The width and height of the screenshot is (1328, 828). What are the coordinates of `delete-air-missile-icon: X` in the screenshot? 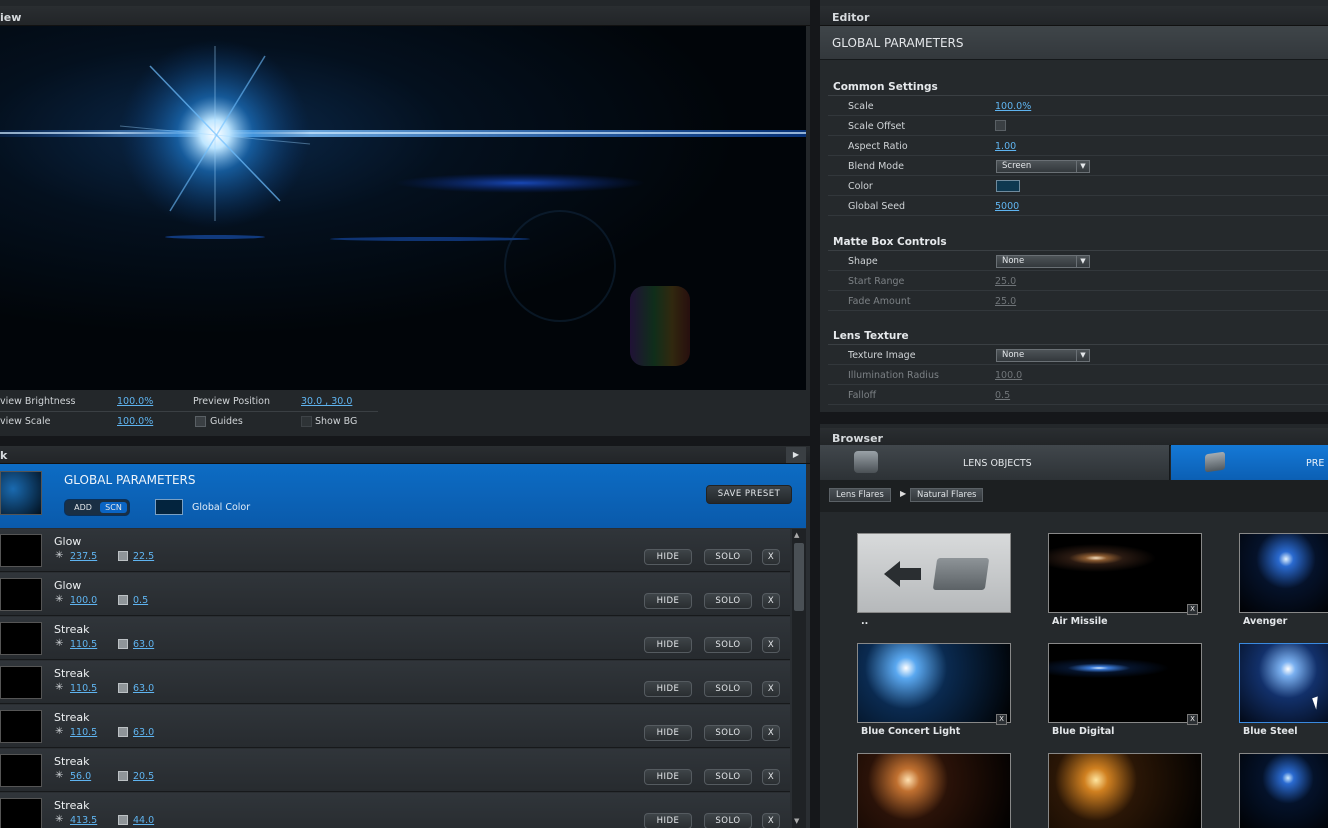 It's located at (1192, 609).